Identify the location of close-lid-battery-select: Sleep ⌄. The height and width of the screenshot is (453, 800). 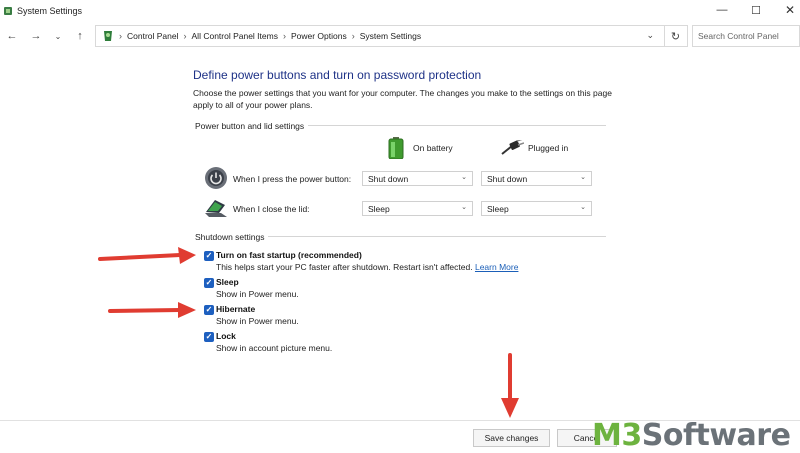
(417, 208).